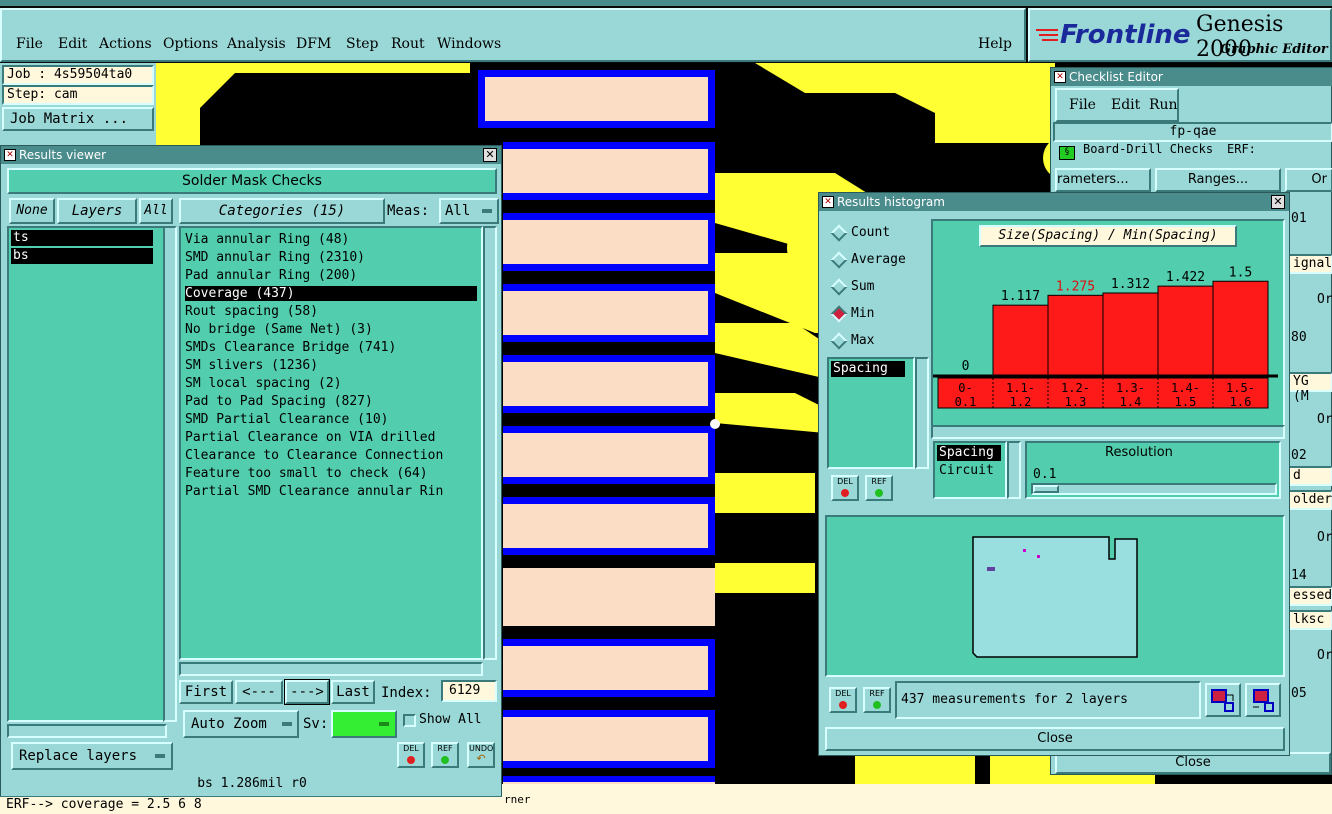  I want to click on replace-layers-select: Replace layers, so click(92, 756).